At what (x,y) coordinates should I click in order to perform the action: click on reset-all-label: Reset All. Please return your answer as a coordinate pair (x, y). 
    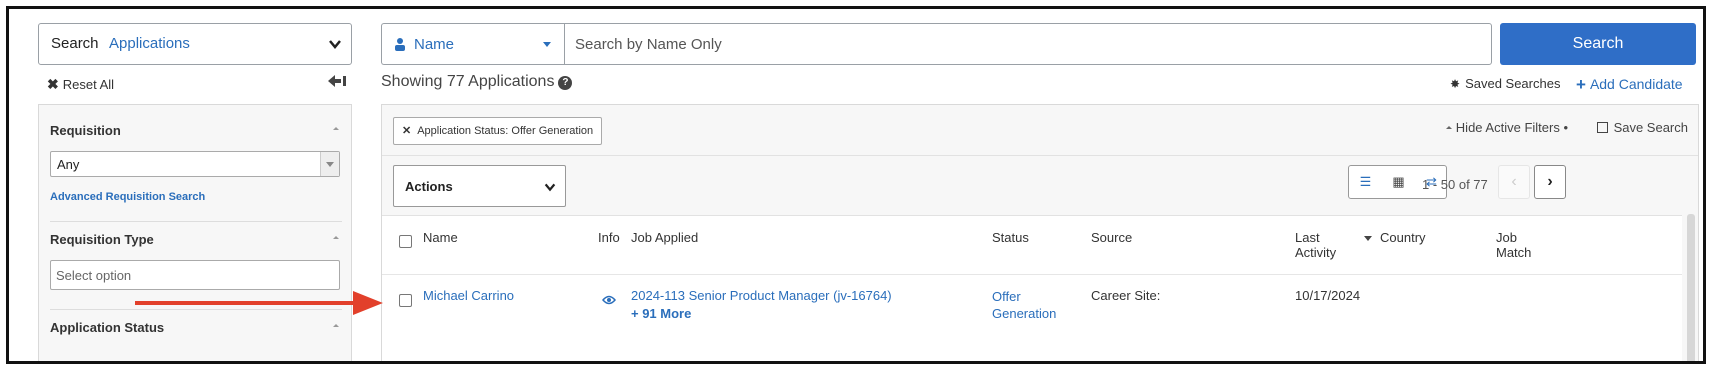
    Looking at the image, I should click on (88, 84).